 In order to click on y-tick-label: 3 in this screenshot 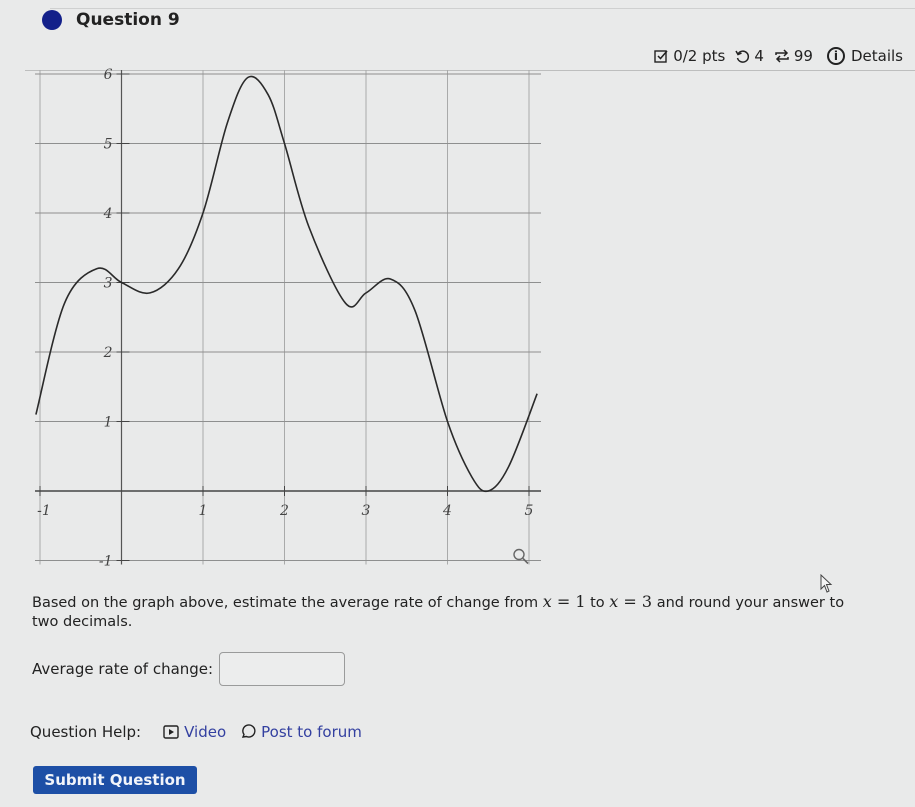, I will do `click(108, 284)`.